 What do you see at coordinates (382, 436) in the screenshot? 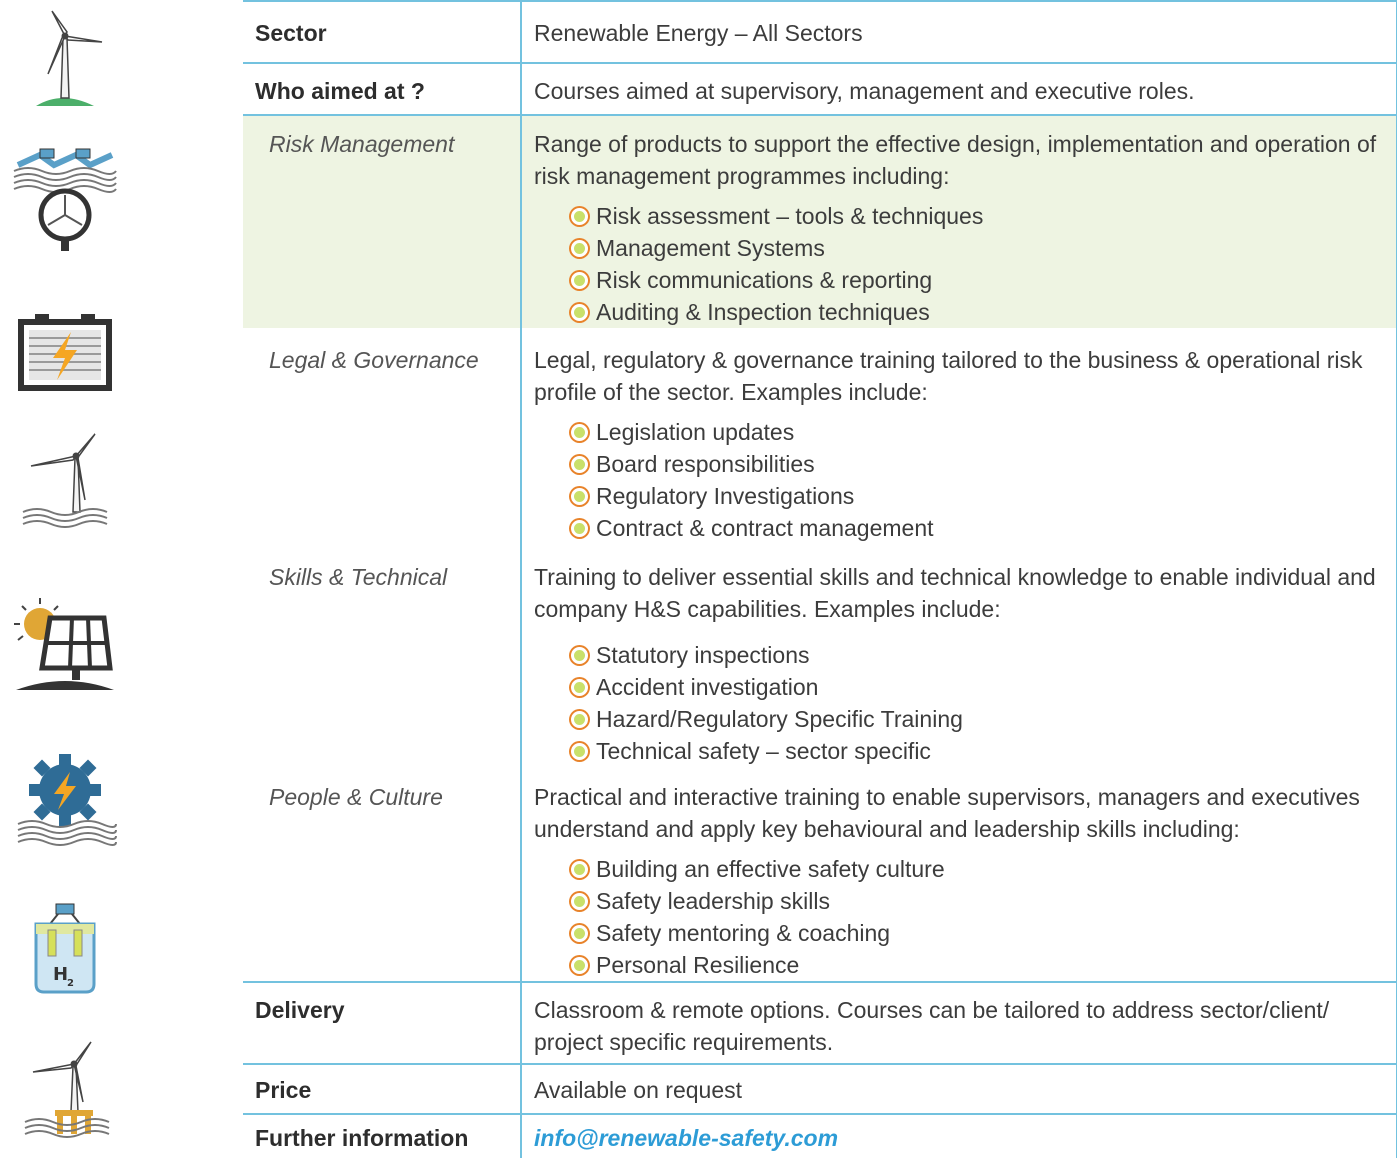
I see `legal-label-cell: Legal & Governance` at bounding box center [382, 436].